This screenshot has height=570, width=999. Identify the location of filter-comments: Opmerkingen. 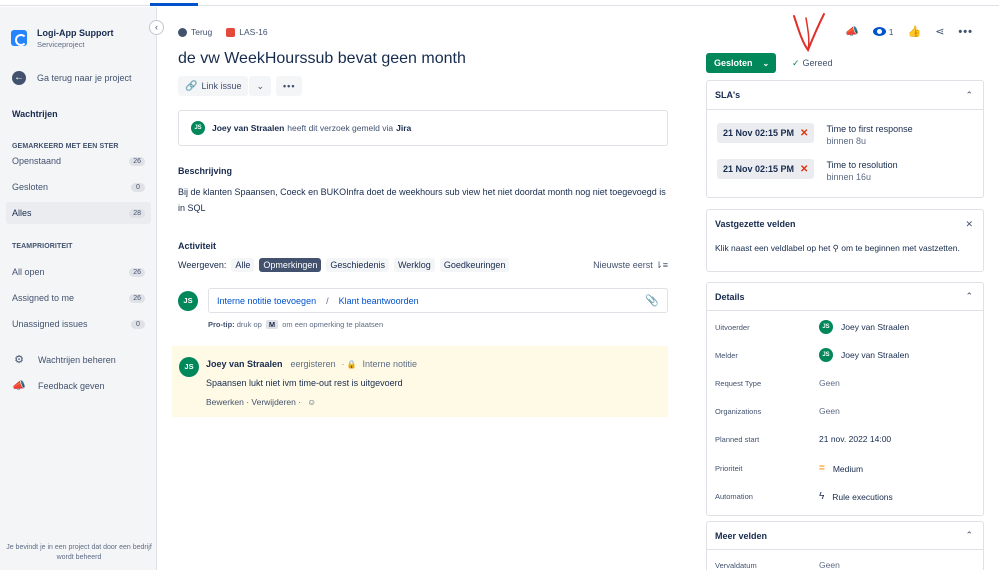
(290, 265).